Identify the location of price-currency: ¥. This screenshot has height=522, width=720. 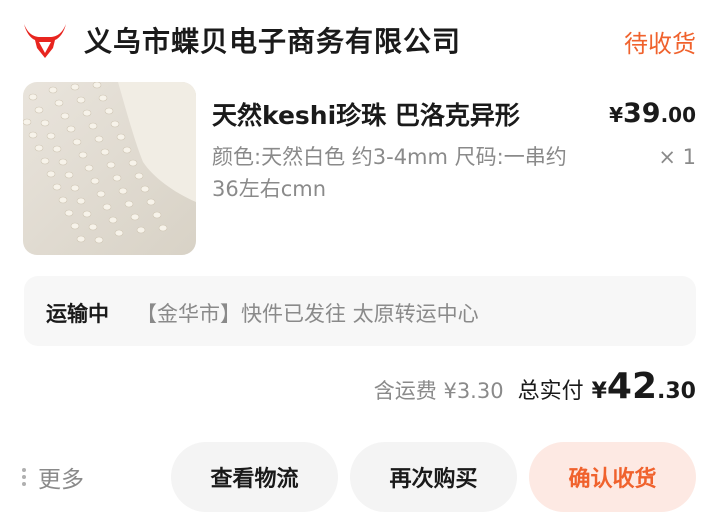
(616, 115).